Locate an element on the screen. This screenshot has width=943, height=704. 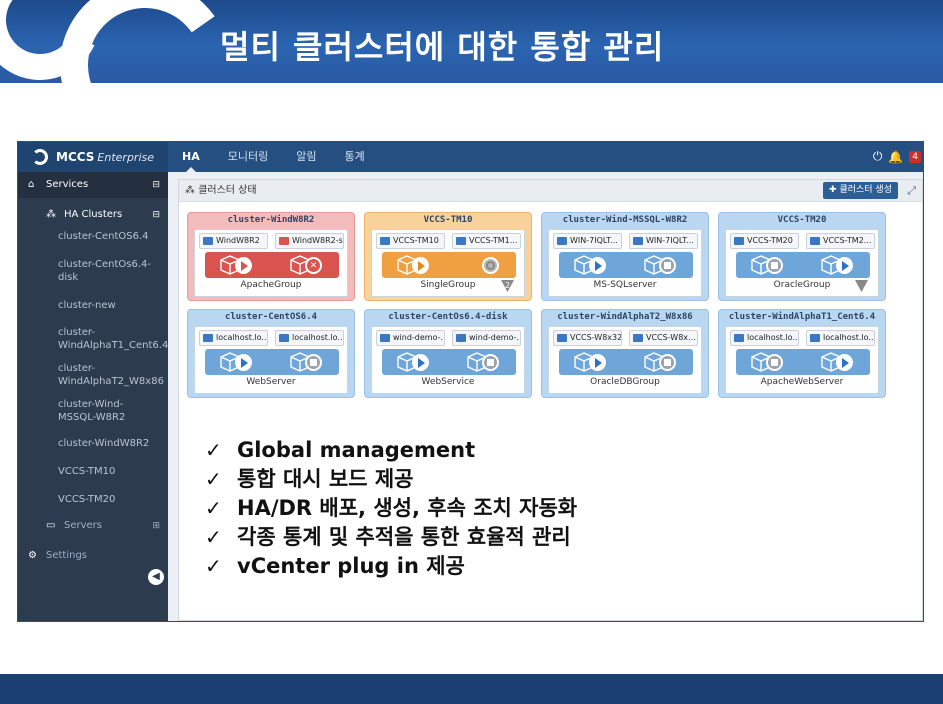
top-bar: MCCS Enterprise HA 모니터링 알림 통계 ⏻ 🔔 4 is located at coordinates (470, 157).